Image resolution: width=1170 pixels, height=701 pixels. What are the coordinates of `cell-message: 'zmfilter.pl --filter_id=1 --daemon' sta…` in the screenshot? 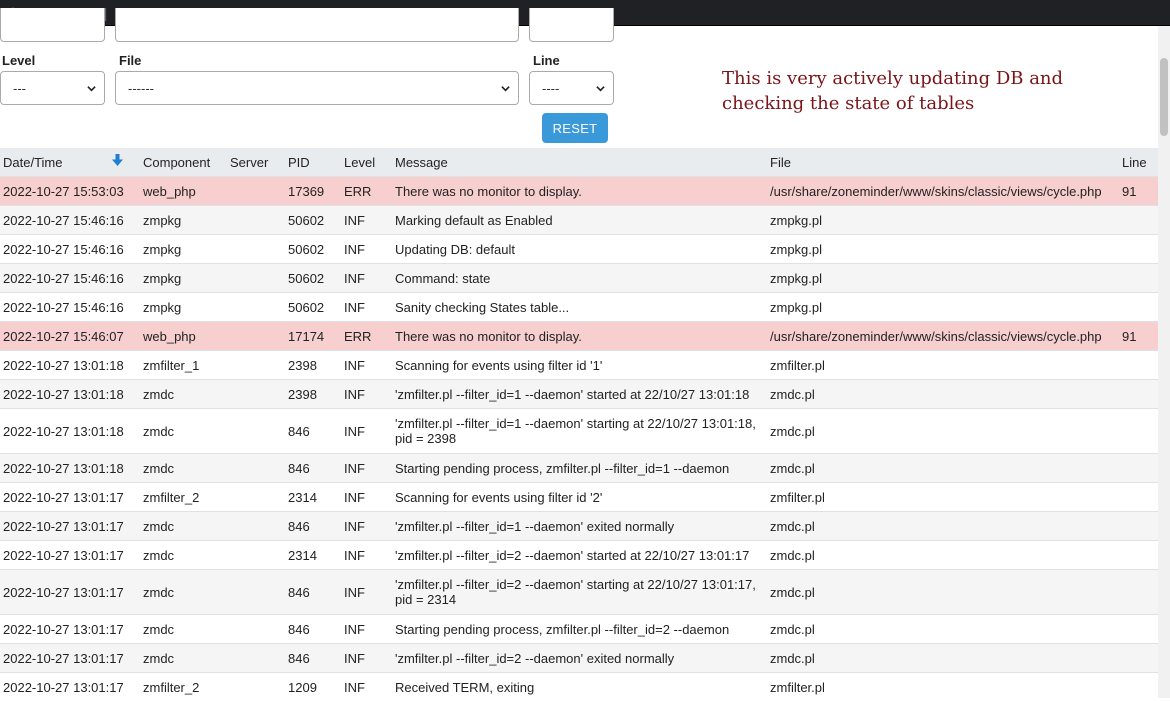 It's located at (579, 394).